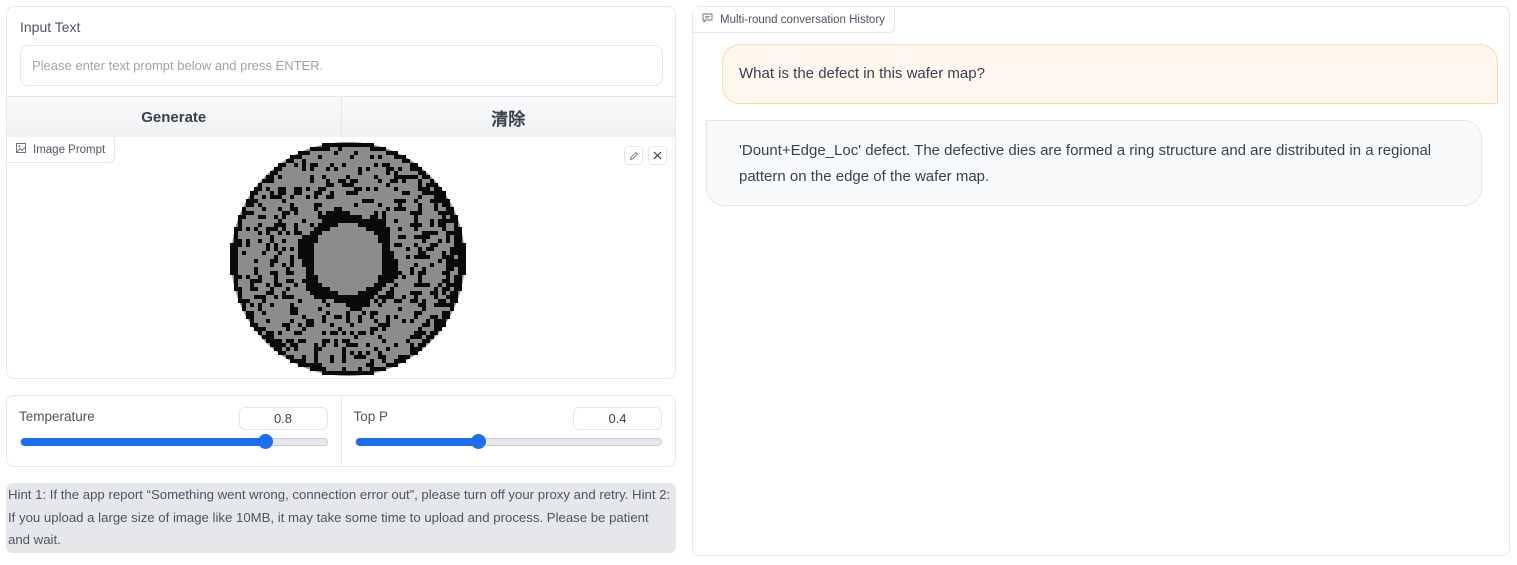 This screenshot has width=1517, height=565. I want to click on top-p-number-input: 0.4, so click(617, 418).